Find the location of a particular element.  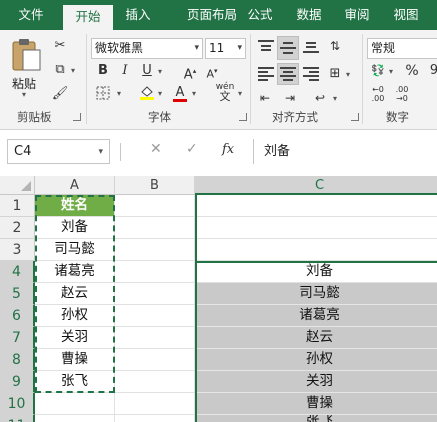

cell-a1: 姓名 is located at coordinates (75, 206).